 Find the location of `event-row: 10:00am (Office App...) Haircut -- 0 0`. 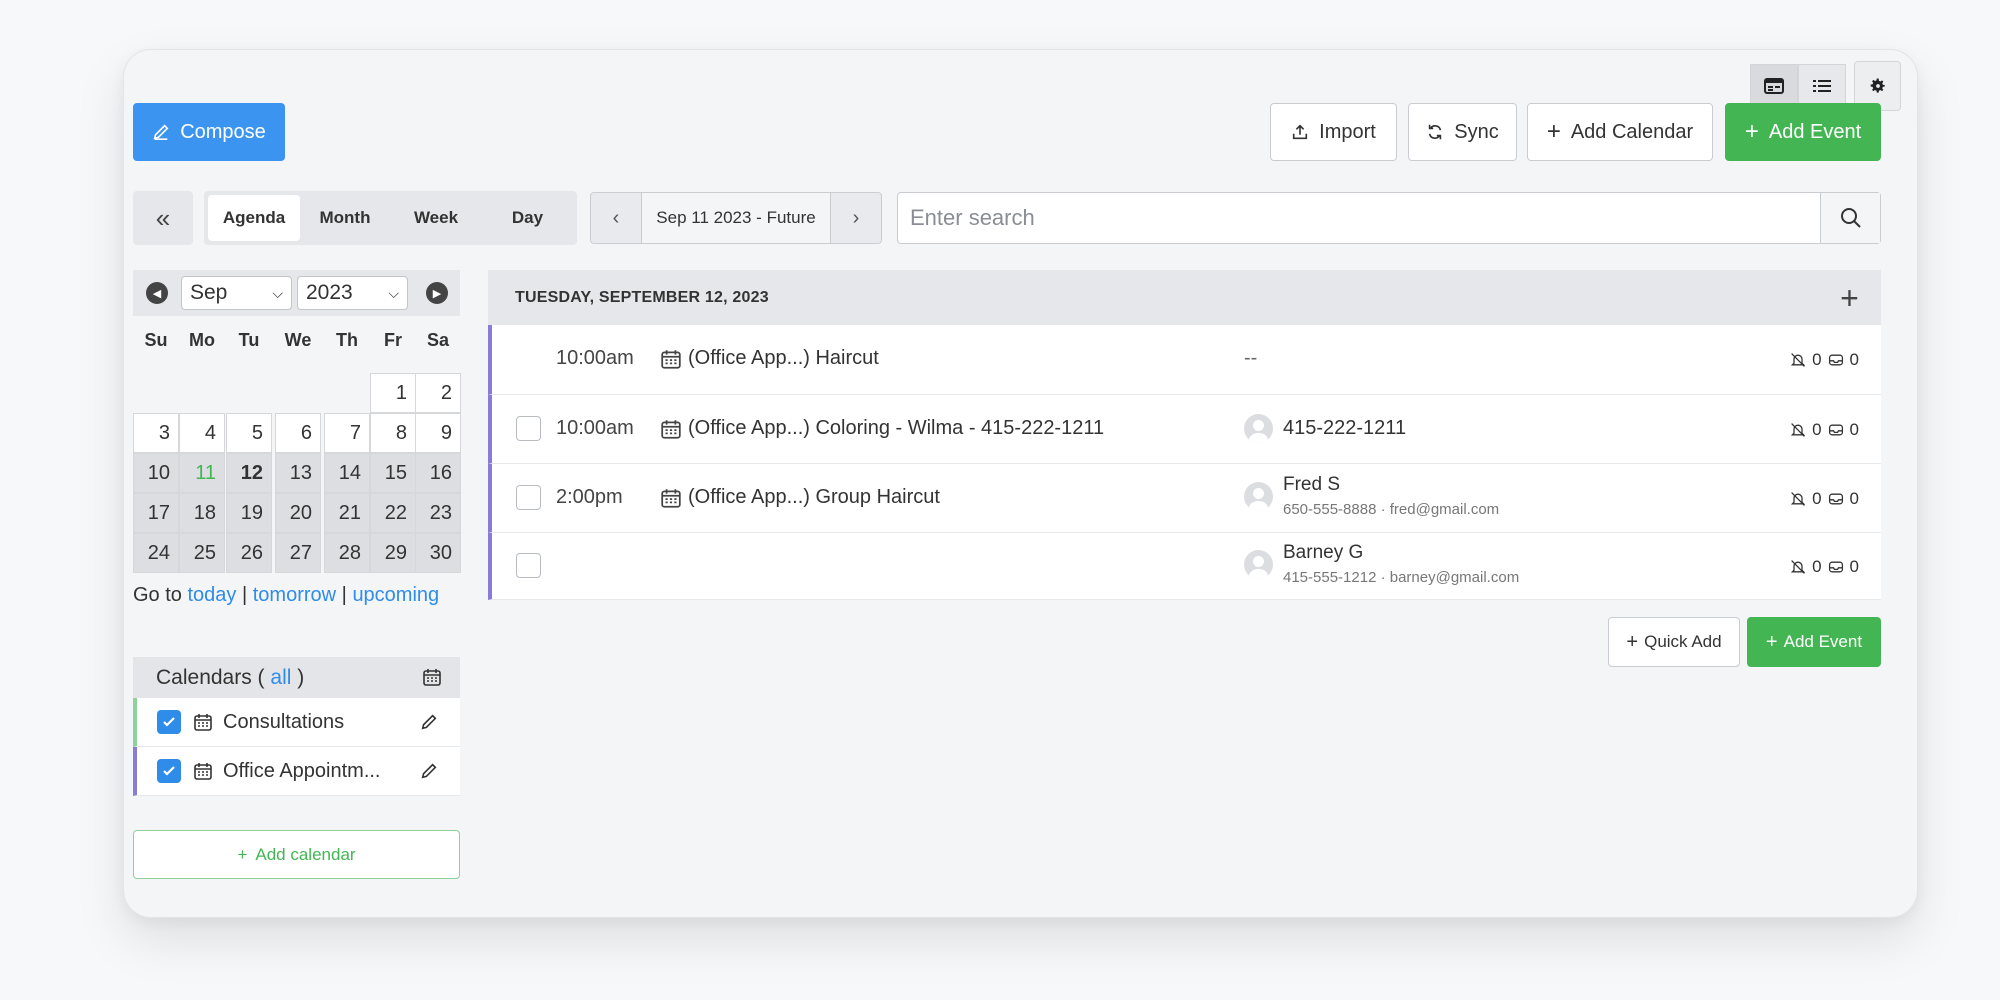

event-row: 10:00am (Office App...) Haircut -- 0 0 is located at coordinates (1184, 360).